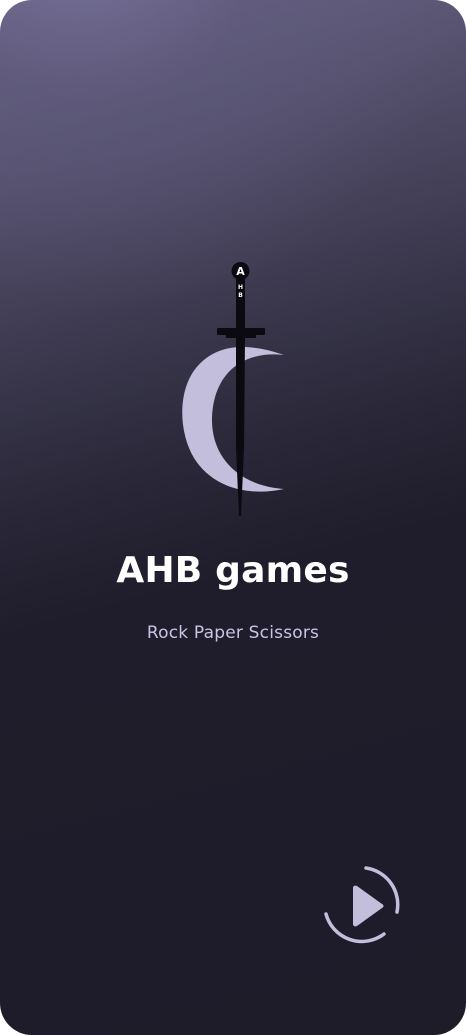 The height and width of the screenshot is (1035, 466). Describe the element at coordinates (233, 570) in the screenshot. I see `app-title: AHB games` at that location.